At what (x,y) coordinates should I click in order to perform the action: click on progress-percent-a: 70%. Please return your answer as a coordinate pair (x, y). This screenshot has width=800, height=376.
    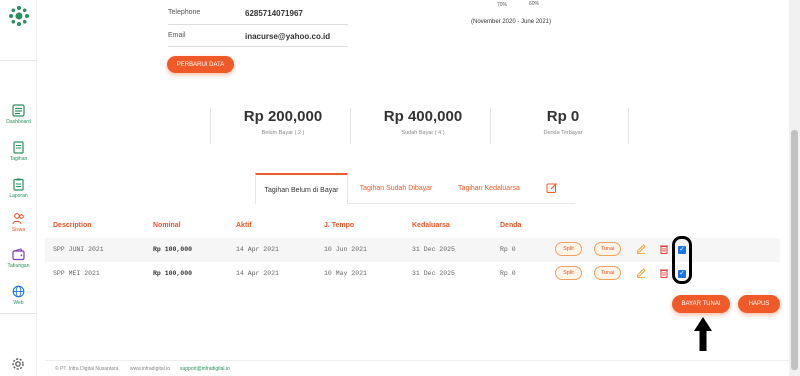
    Looking at the image, I should click on (502, 5).